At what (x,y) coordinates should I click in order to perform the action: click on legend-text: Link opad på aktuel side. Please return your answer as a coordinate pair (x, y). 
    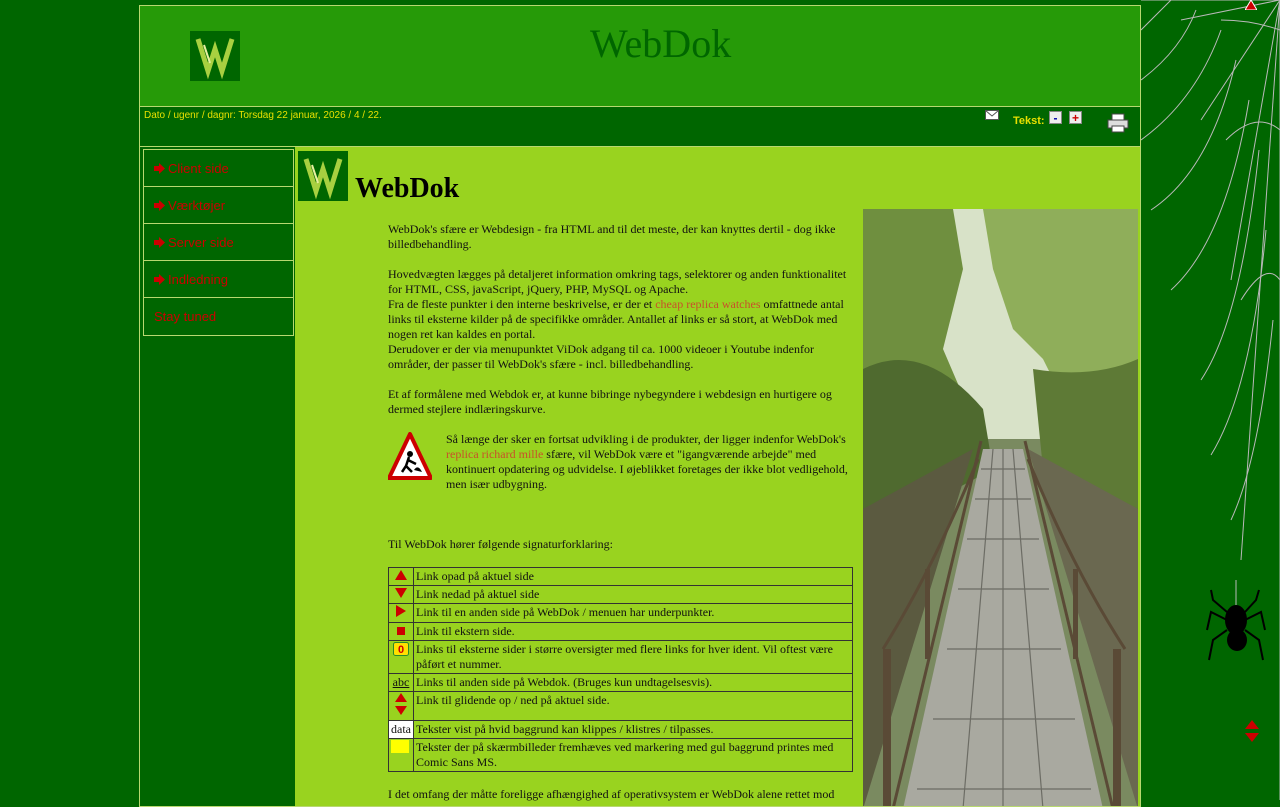
    Looking at the image, I should click on (633, 576).